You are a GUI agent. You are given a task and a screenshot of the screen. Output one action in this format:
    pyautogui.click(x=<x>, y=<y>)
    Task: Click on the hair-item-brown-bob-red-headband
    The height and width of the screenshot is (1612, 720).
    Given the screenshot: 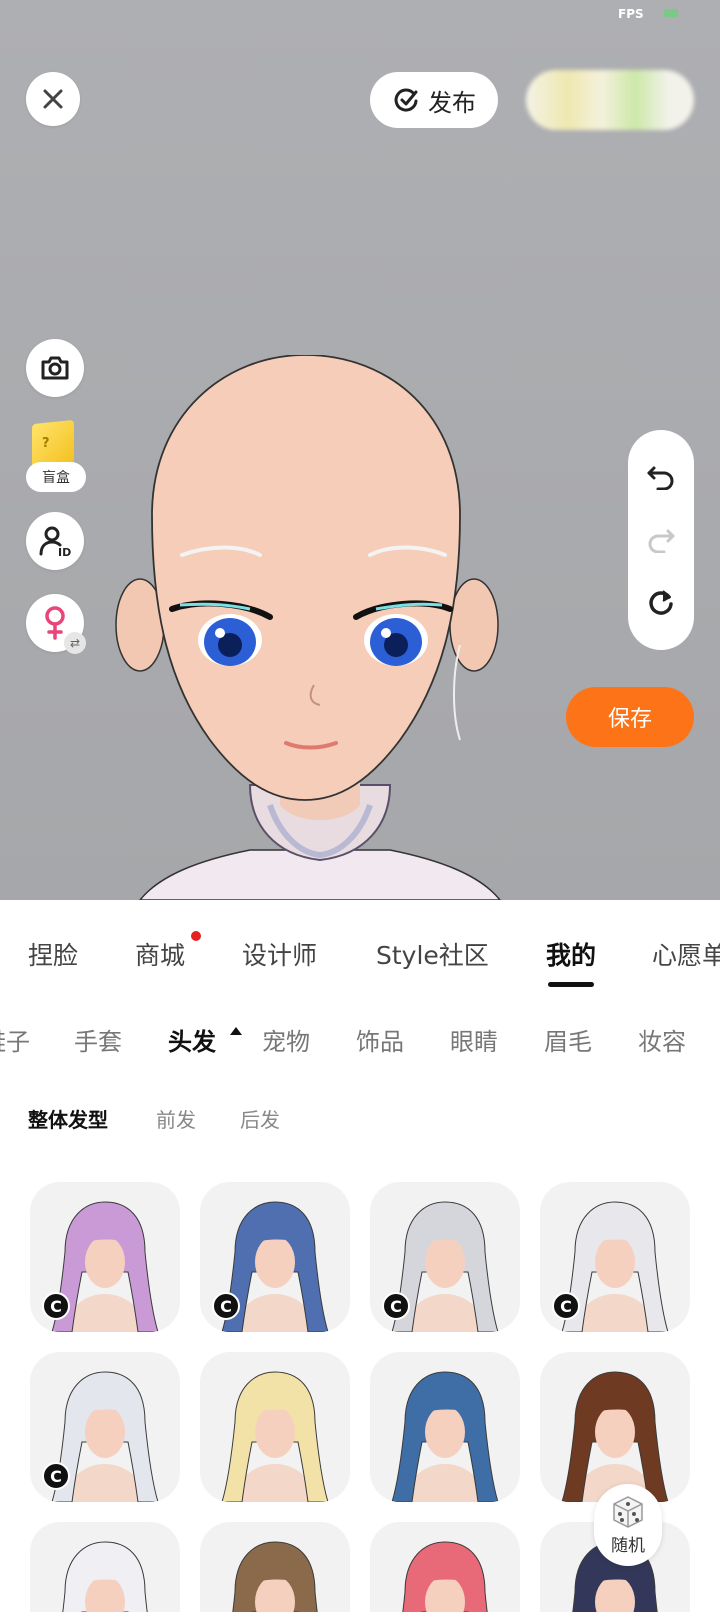 What is the action you would take?
    pyautogui.click(x=615, y=1427)
    